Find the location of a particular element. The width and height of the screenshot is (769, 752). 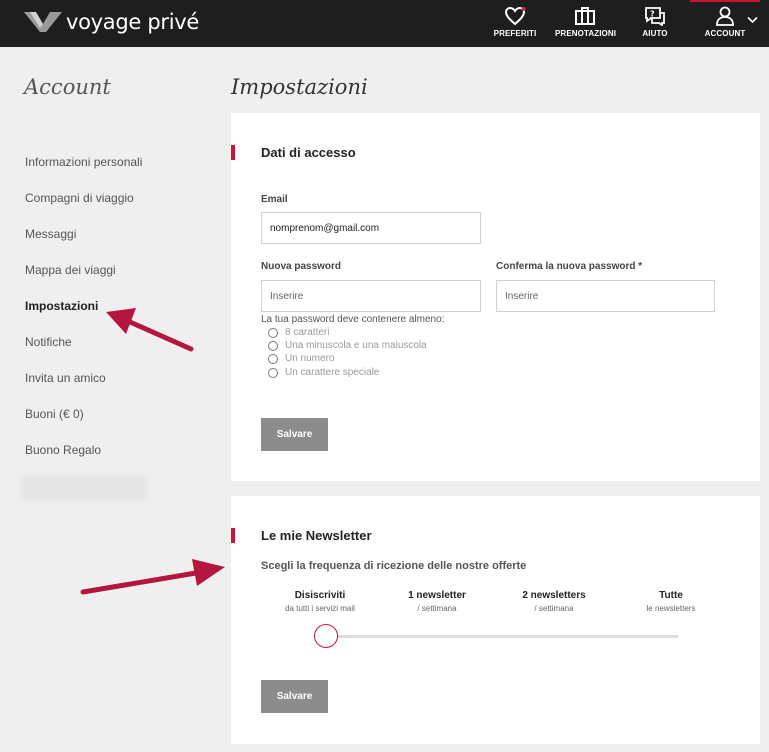

user-icon is located at coordinates (725, 16).